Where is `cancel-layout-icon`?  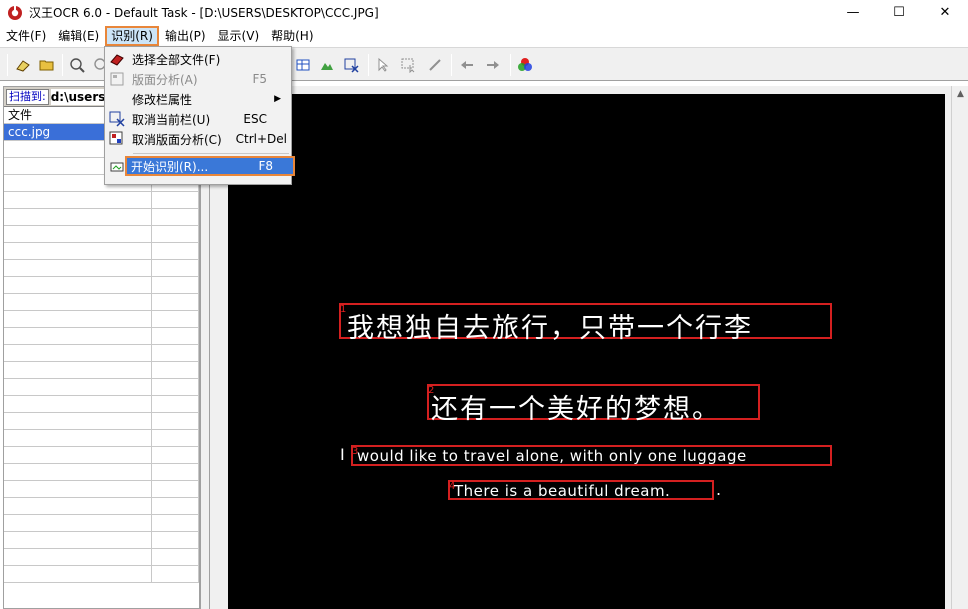
cancel-layout-icon is located at coordinates (117, 139).